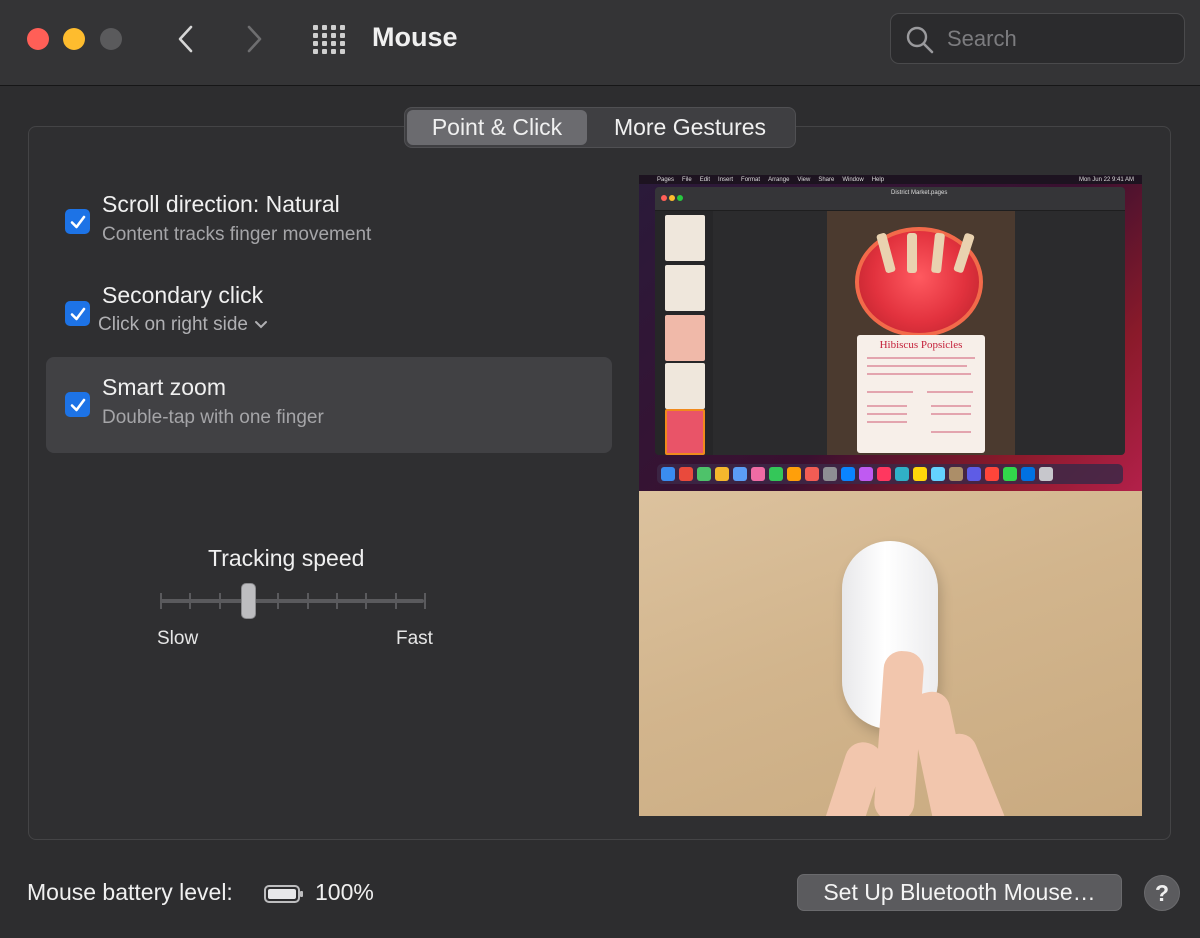 This screenshot has height=938, width=1200. I want to click on preview-app-window: District Market.pages Hibiscus Popsicles, so click(890, 321).